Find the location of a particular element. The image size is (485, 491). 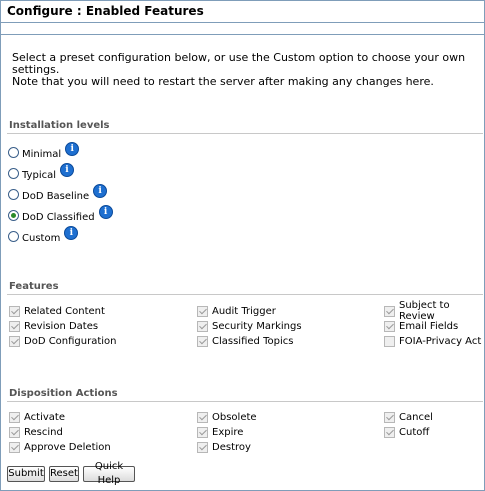

radio-dod-baseline: DoD Baseline i is located at coordinates (58, 193).